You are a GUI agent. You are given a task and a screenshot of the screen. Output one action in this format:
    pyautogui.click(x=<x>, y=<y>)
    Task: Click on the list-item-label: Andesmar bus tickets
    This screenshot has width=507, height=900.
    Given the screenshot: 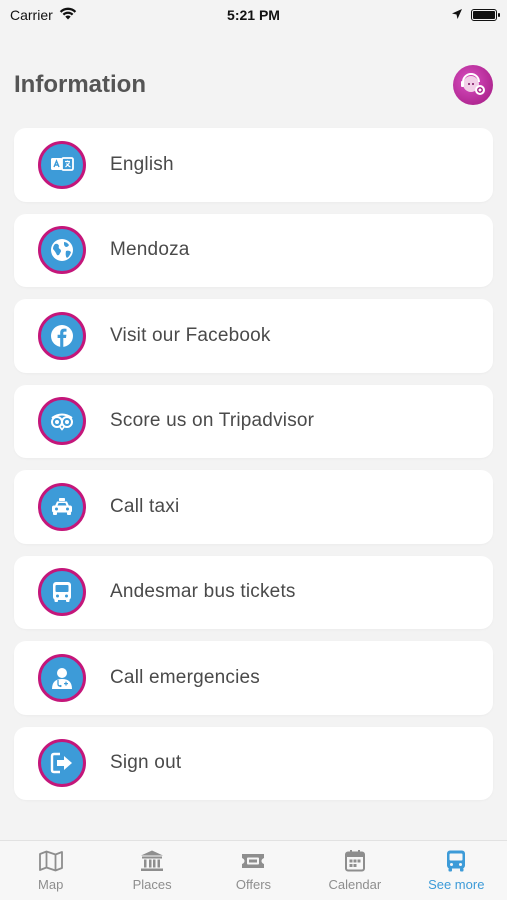 What is the action you would take?
    pyautogui.click(x=203, y=592)
    